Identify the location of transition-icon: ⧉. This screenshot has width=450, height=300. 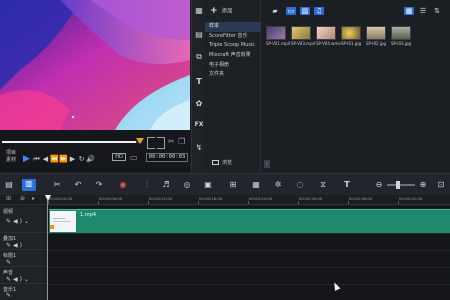
(199, 57).